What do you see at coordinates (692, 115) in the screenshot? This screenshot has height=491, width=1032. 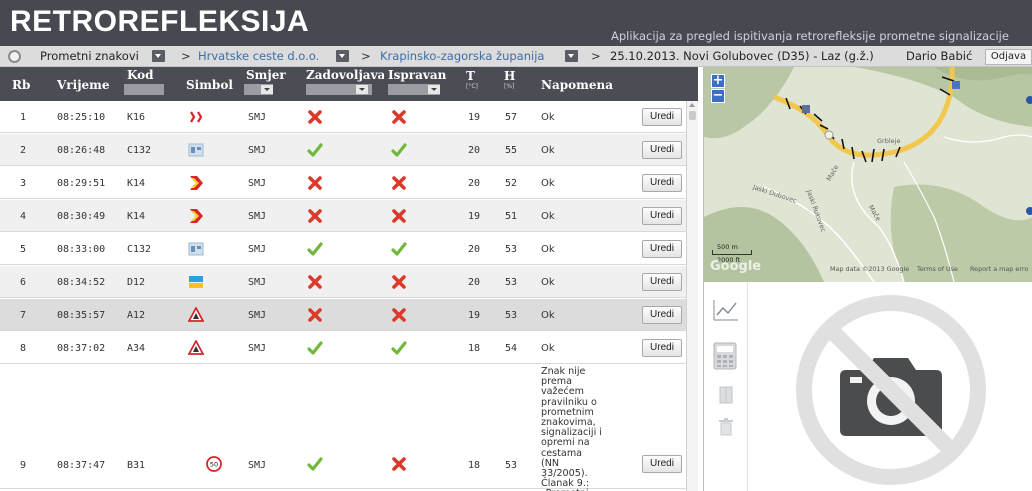 I see `scrollbar-thumb` at bounding box center [692, 115].